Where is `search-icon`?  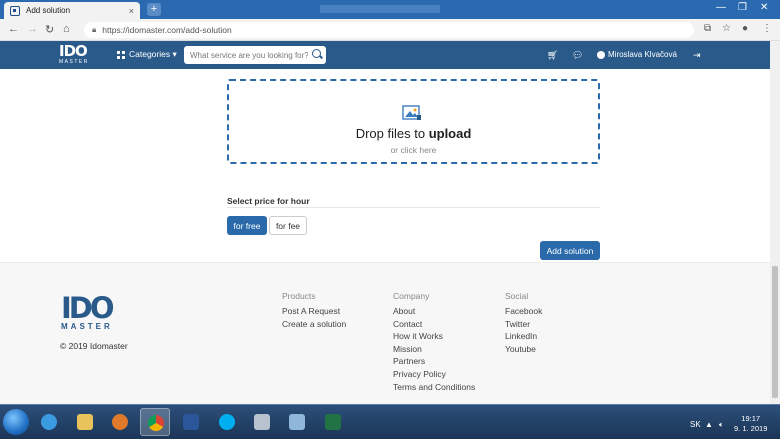
search-icon is located at coordinates (316, 53).